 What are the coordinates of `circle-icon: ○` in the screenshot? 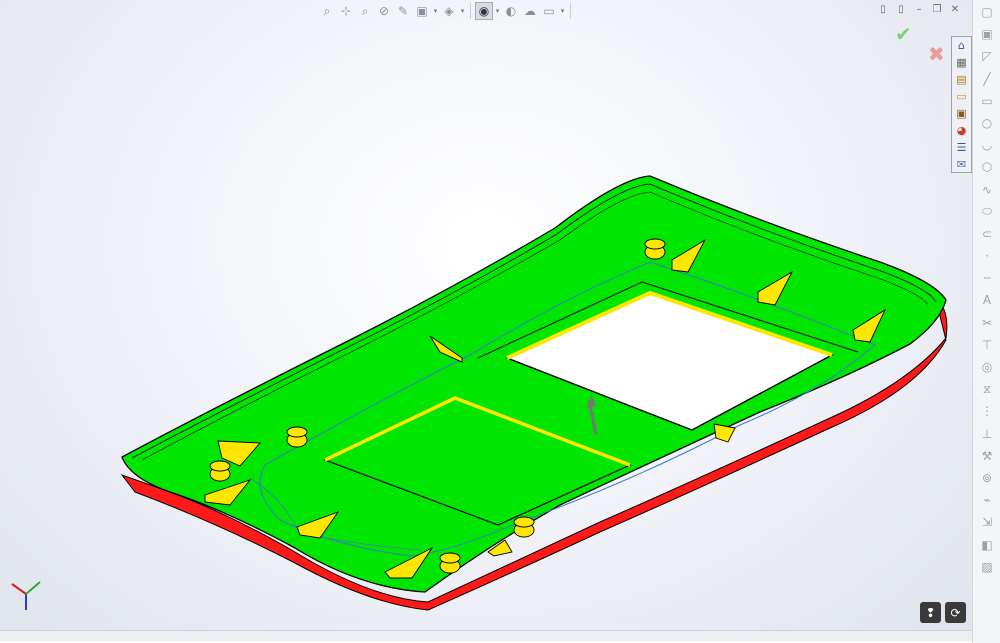 It's located at (987, 123).